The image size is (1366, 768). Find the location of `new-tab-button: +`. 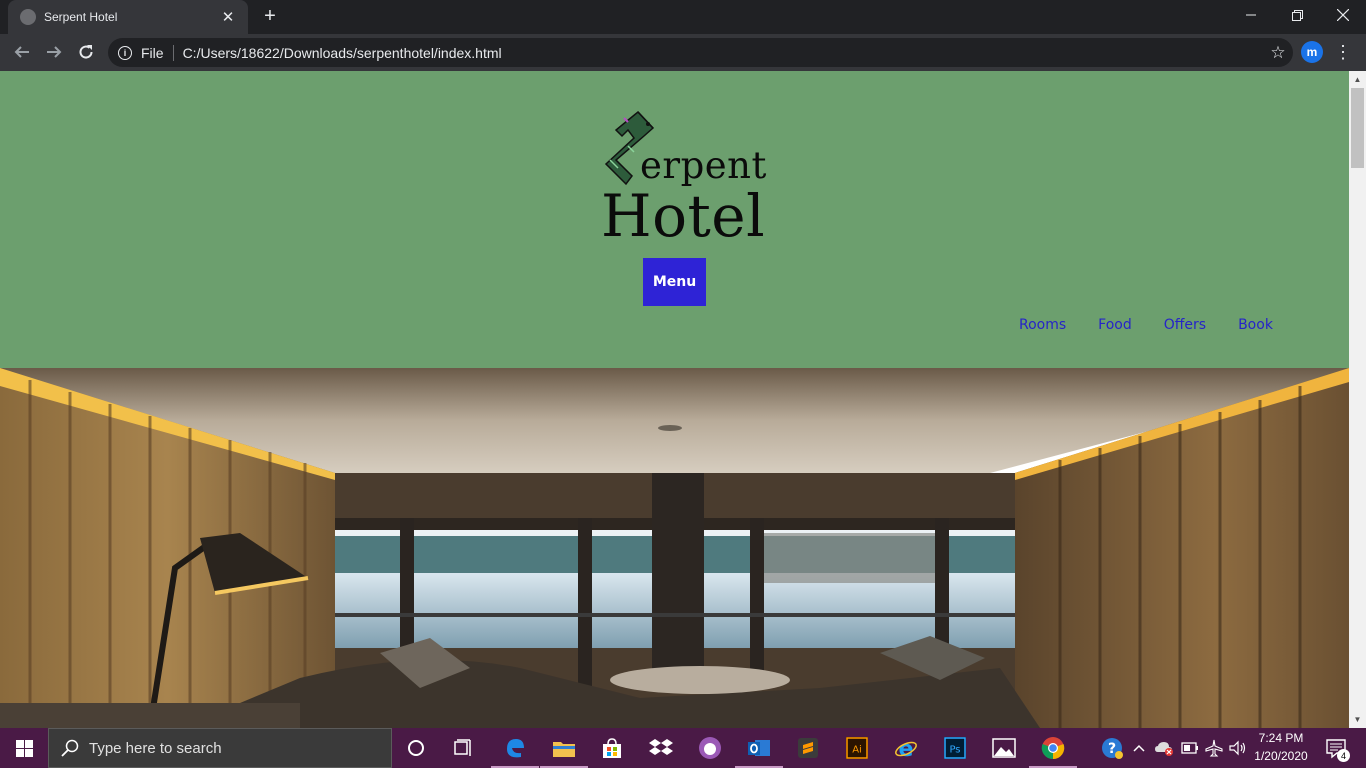

new-tab-button: + is located at coordinates (270, 17).